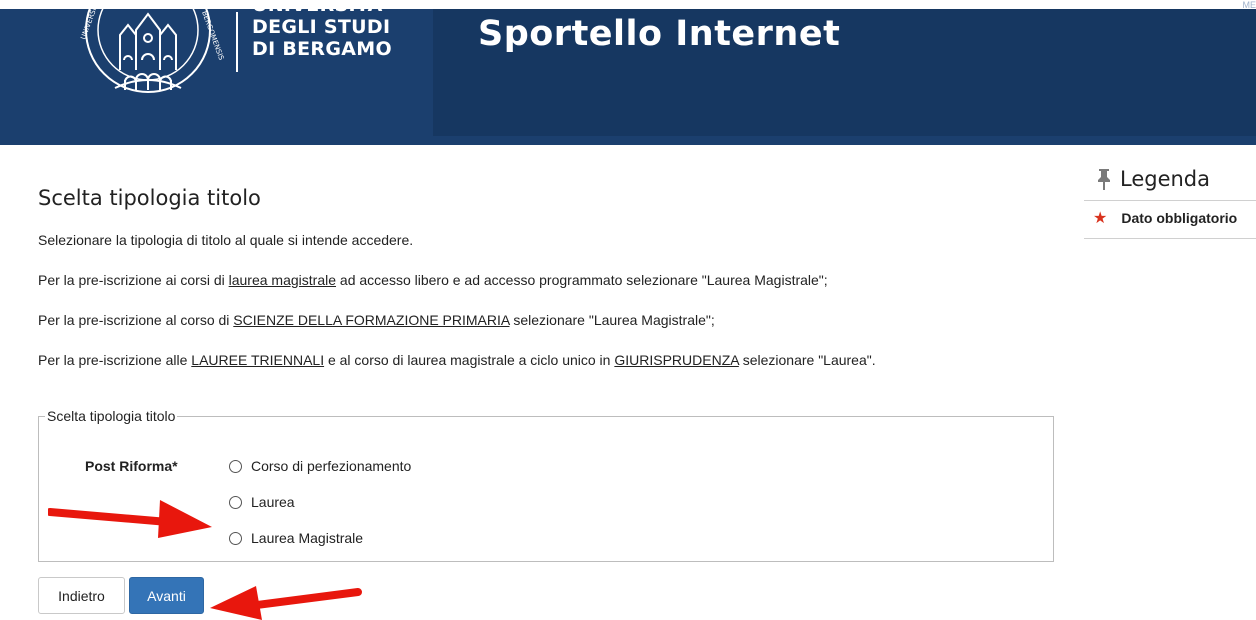  Describe the element at coordinates (1165, 179) in the screenshot. I see `legend-title-text: Legenda` at that location.